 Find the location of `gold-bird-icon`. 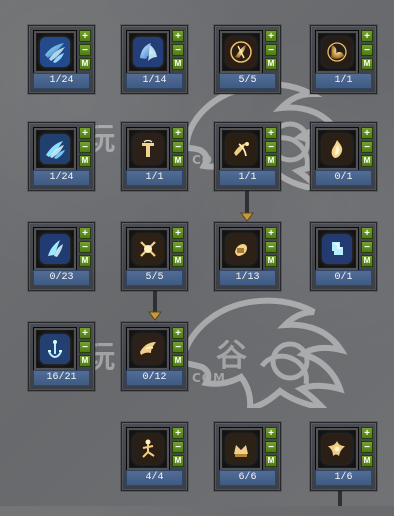

gold-bird-icon is located at coordinates (148, 349).